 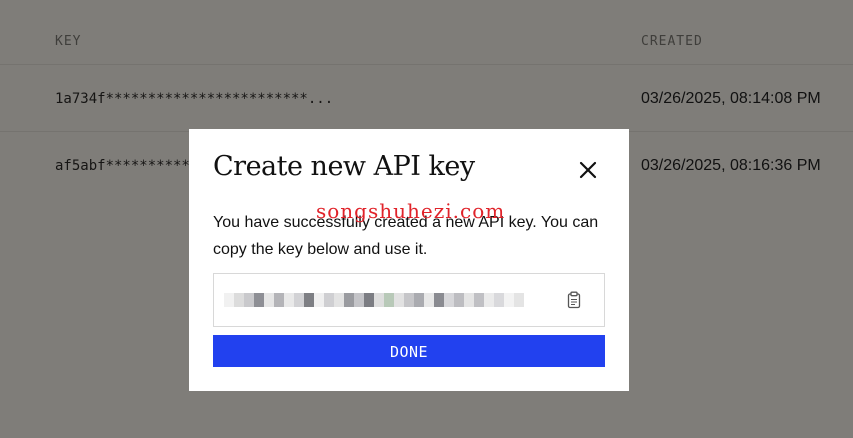 I want to click on dialog-title: Create new API key, so click(x=344, y=166).